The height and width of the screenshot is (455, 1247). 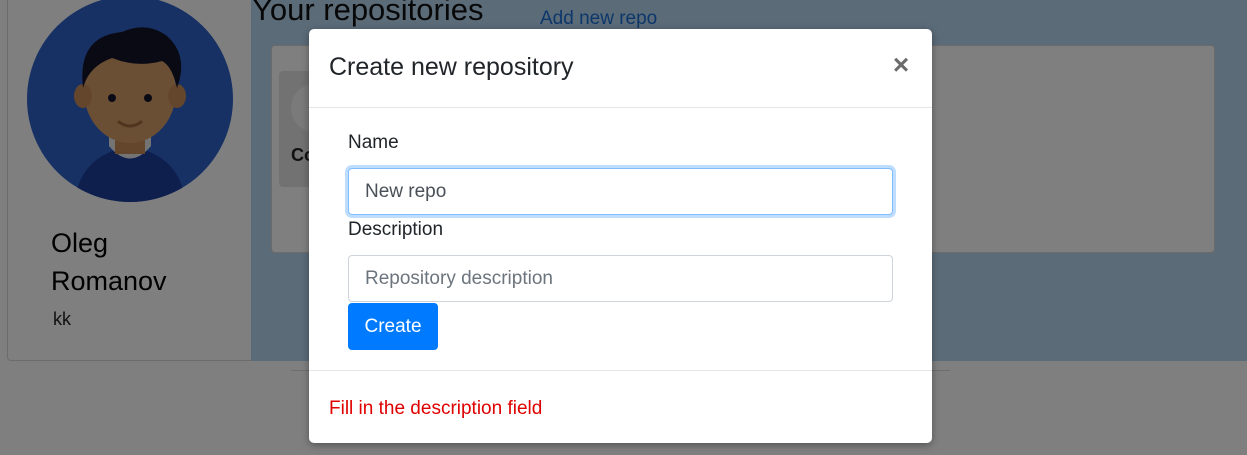 I want to click on error-message: Fill in the description field, so click(x=436, y=408).